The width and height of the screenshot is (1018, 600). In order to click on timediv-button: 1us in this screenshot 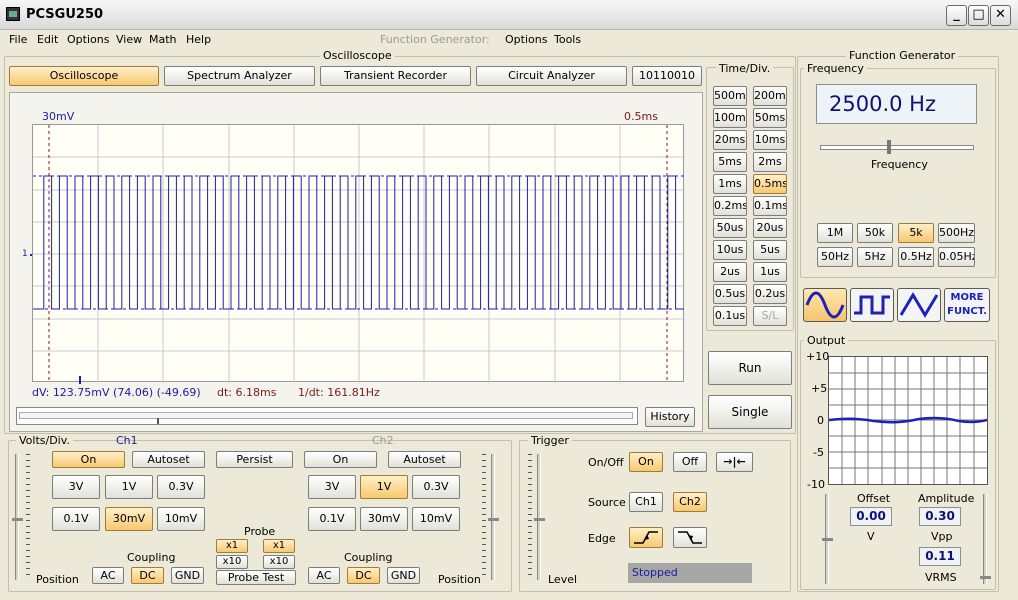, I will do `click(770, 272)`.